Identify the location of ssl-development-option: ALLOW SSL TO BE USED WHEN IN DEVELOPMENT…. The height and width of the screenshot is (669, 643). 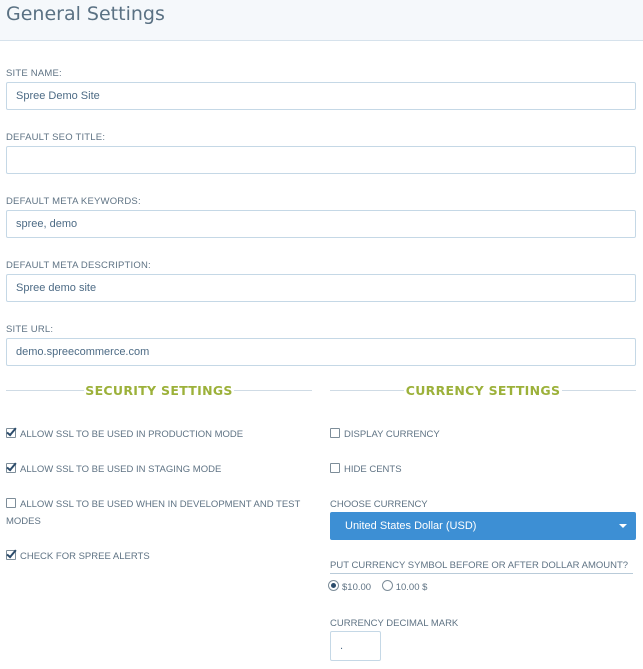
(161, 513).